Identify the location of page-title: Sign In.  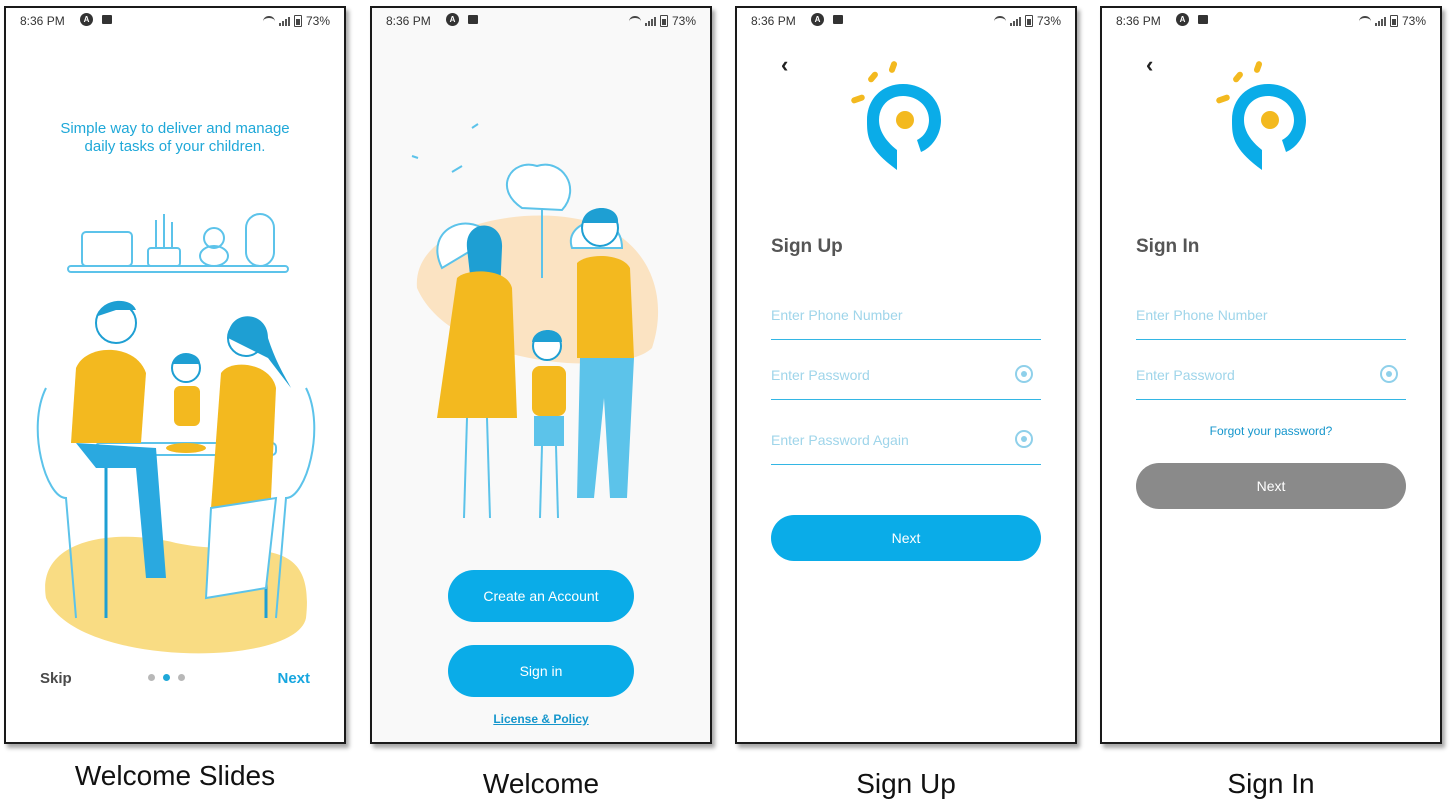
(1168, 246).